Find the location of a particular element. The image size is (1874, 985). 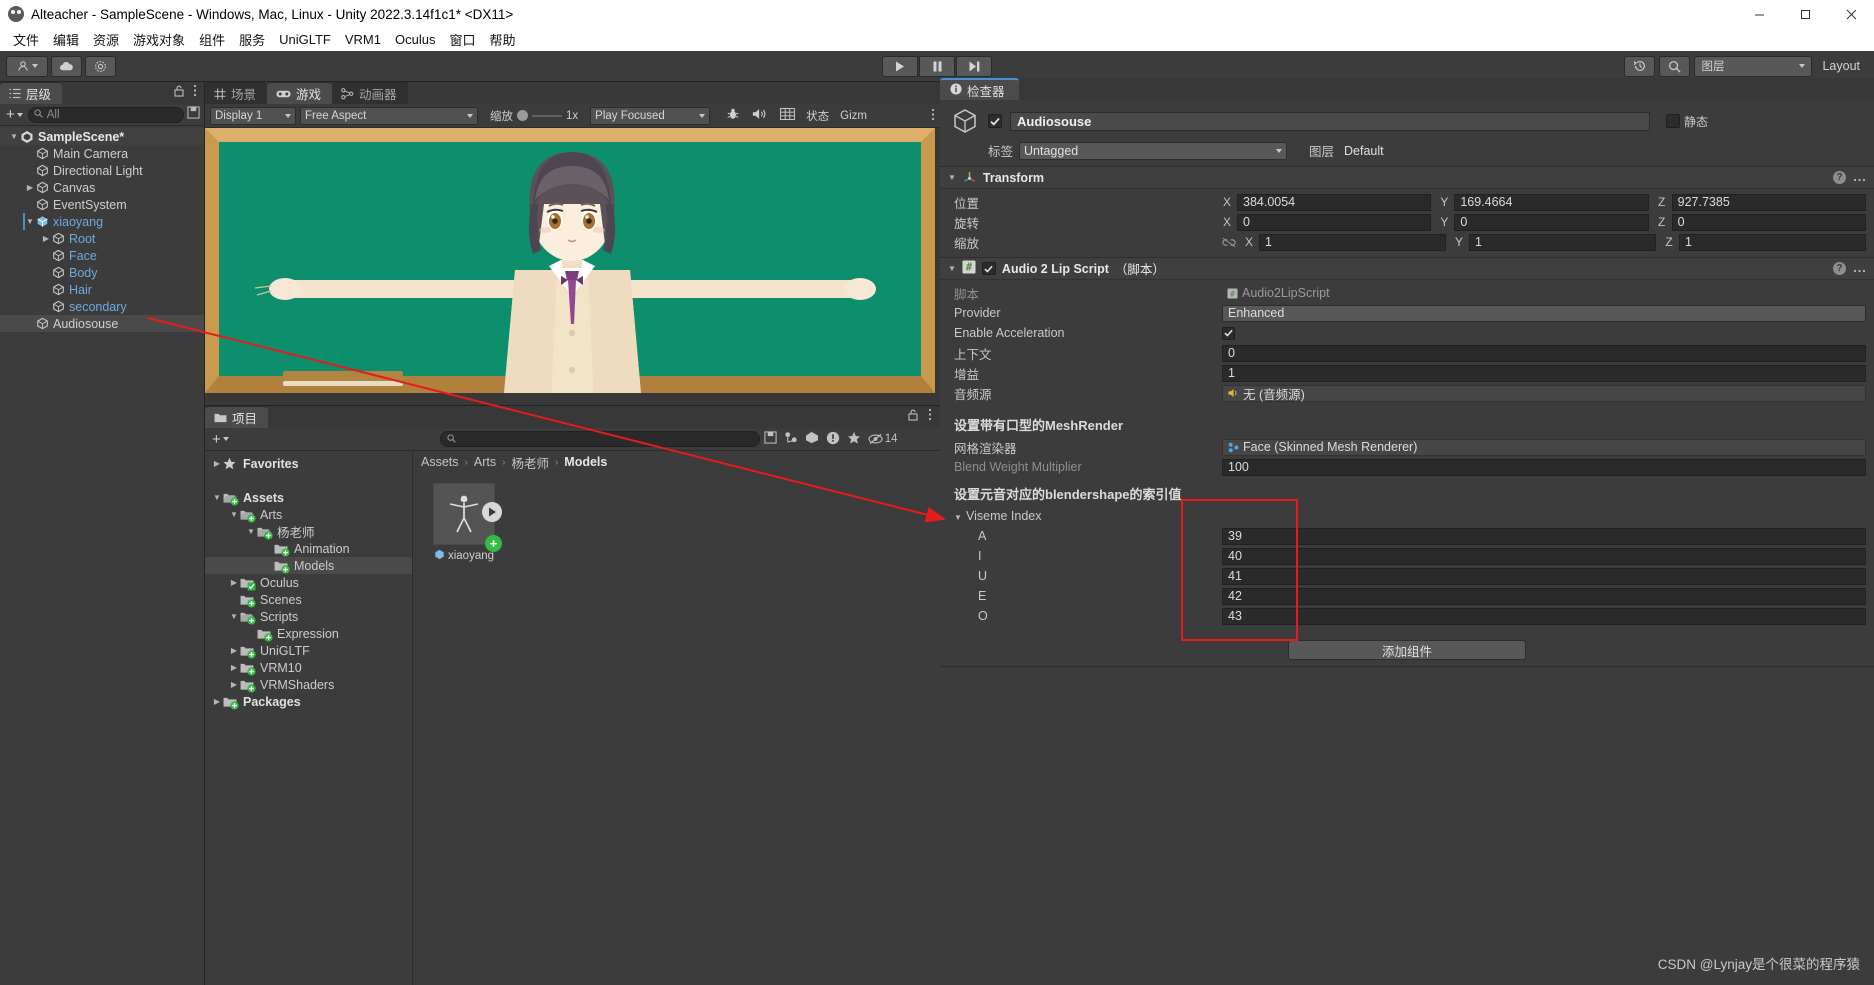

transform-缩放-x-input: 1 is located at coordinates (1352, 242).